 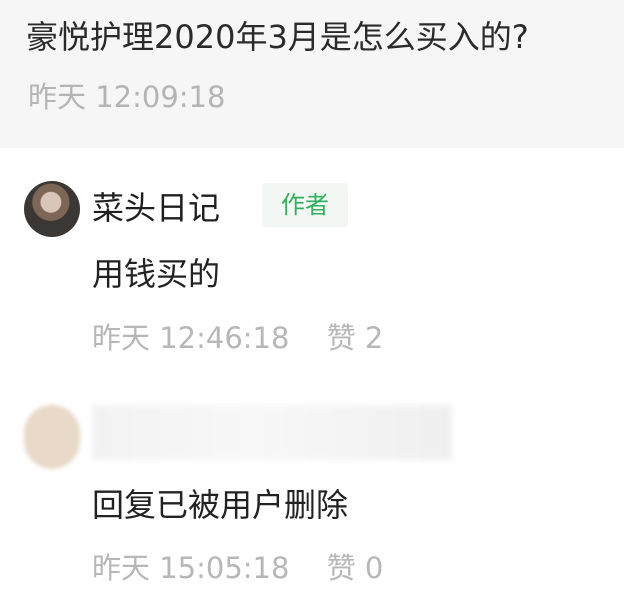 I want to click on reply-text: 回复已被用户删除, so click(x=220, y=505).